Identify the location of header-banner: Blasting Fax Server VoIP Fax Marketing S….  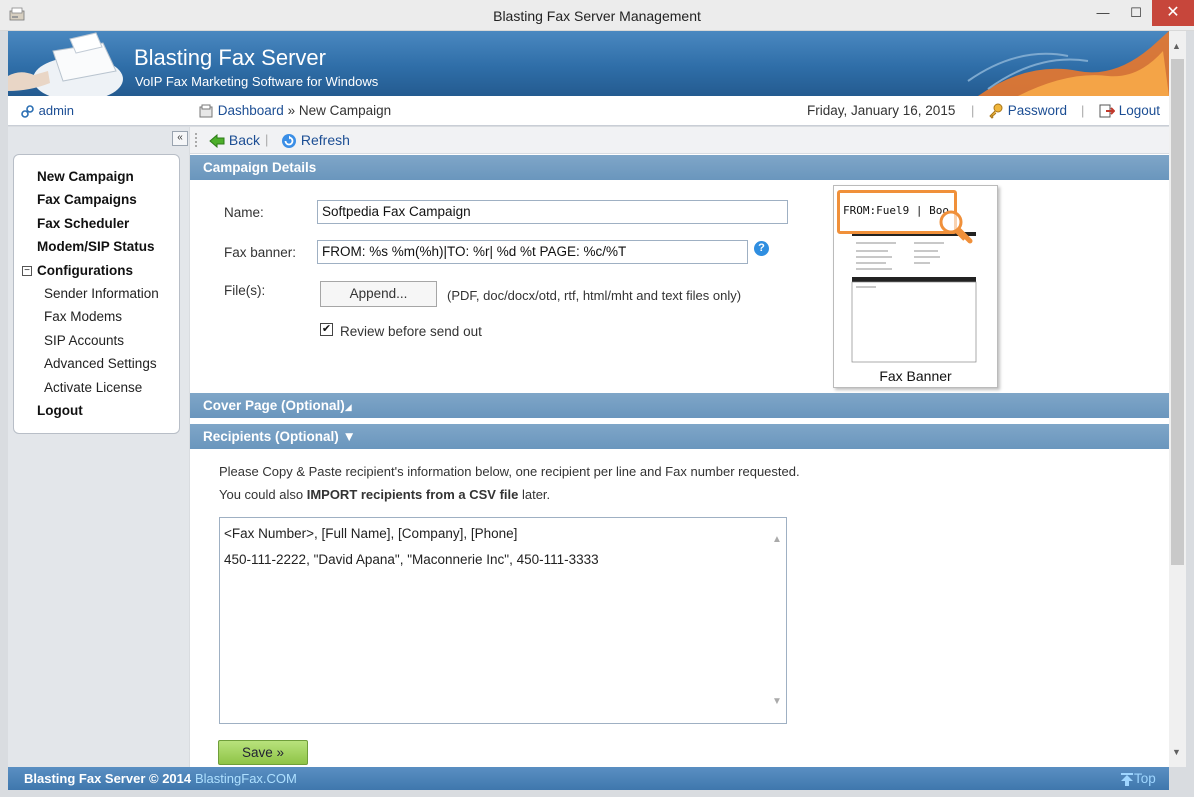
(588, 63).